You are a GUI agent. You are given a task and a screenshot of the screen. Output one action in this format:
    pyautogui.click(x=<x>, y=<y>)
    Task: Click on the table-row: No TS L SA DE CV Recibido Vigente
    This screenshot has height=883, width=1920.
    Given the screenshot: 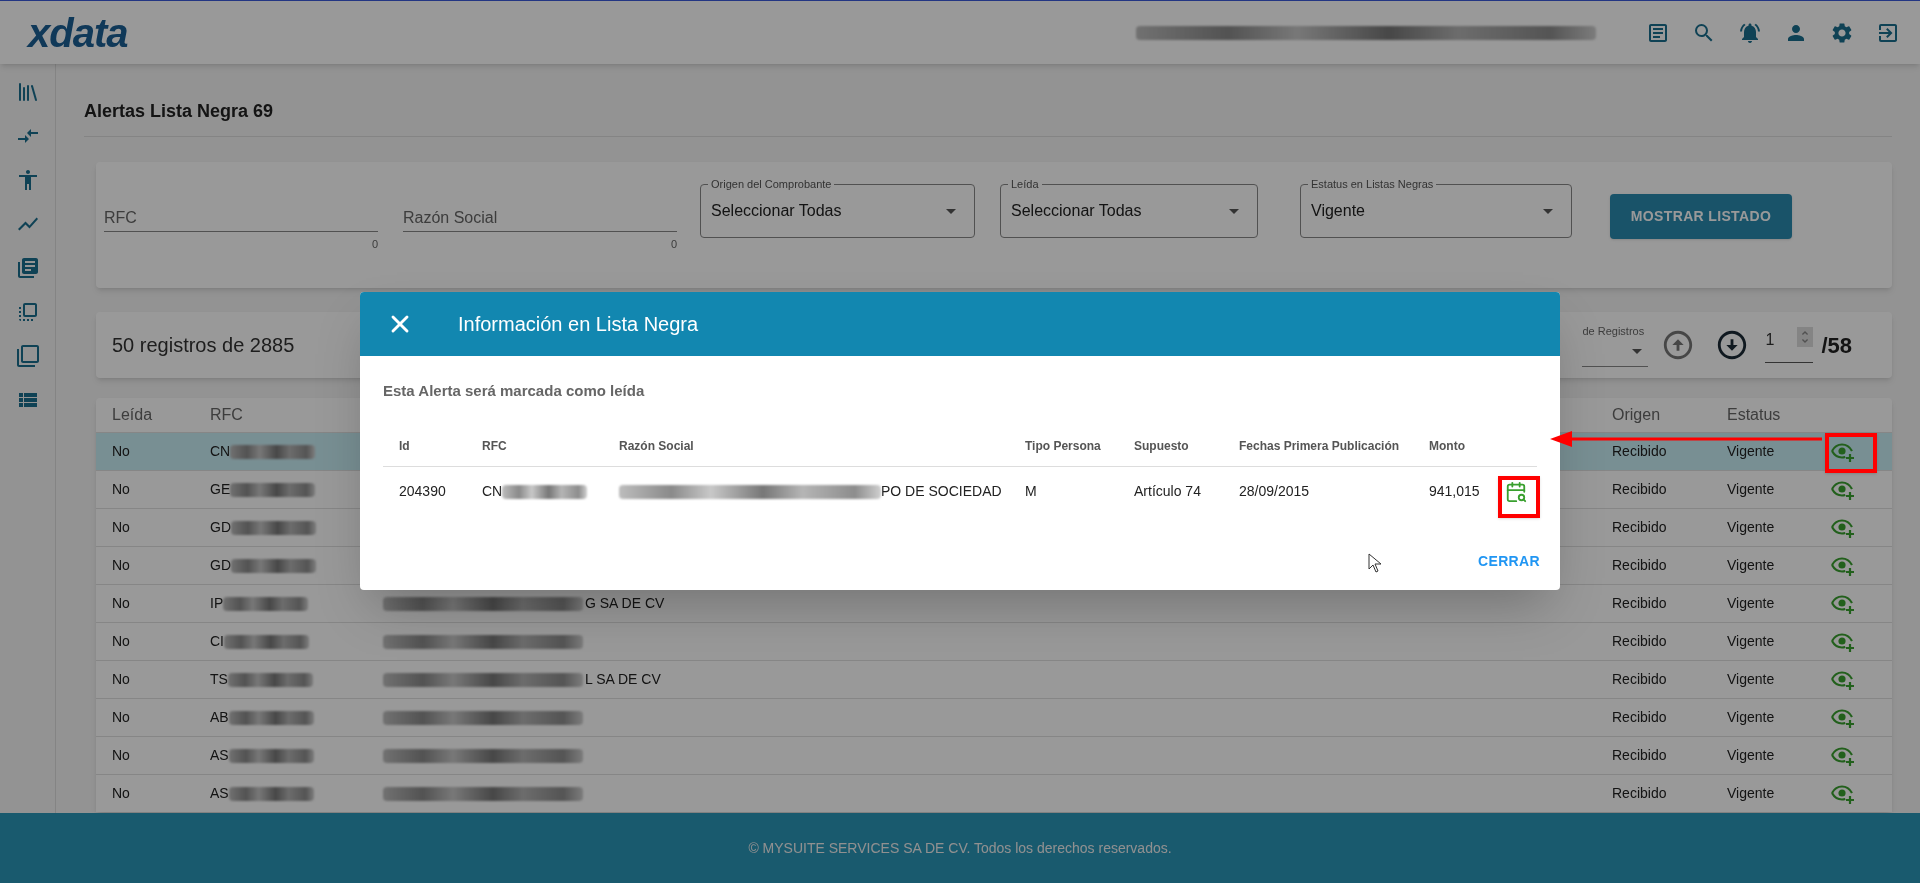 What is the action you would take?
    pyautogui.click(x=994, y=679)
    